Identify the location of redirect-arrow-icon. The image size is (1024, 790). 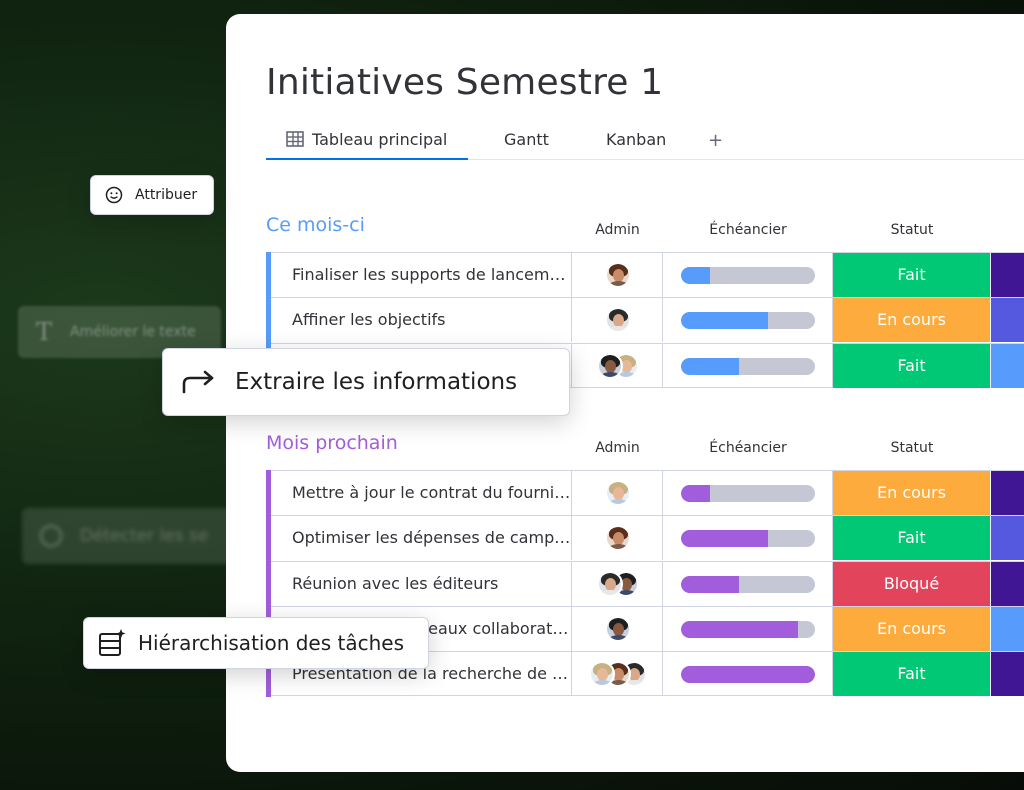
(199, 382).